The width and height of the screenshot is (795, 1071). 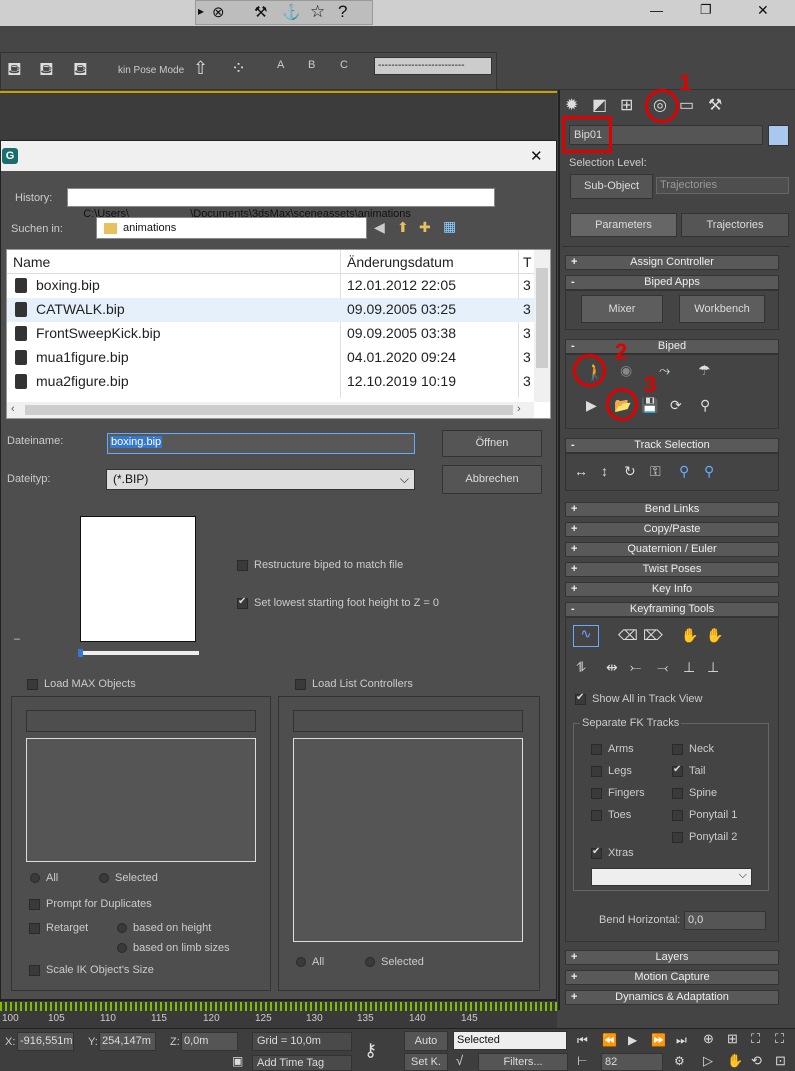 I want to click on anchor2-icon: ⤙, so click(x=662, y=667).